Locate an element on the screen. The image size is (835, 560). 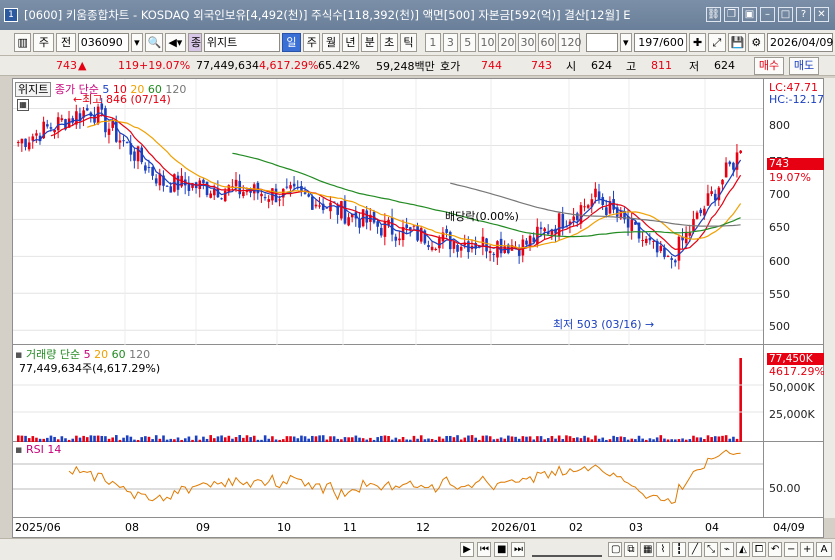
x-label-08: 08 is located at coordinates (132, 527).